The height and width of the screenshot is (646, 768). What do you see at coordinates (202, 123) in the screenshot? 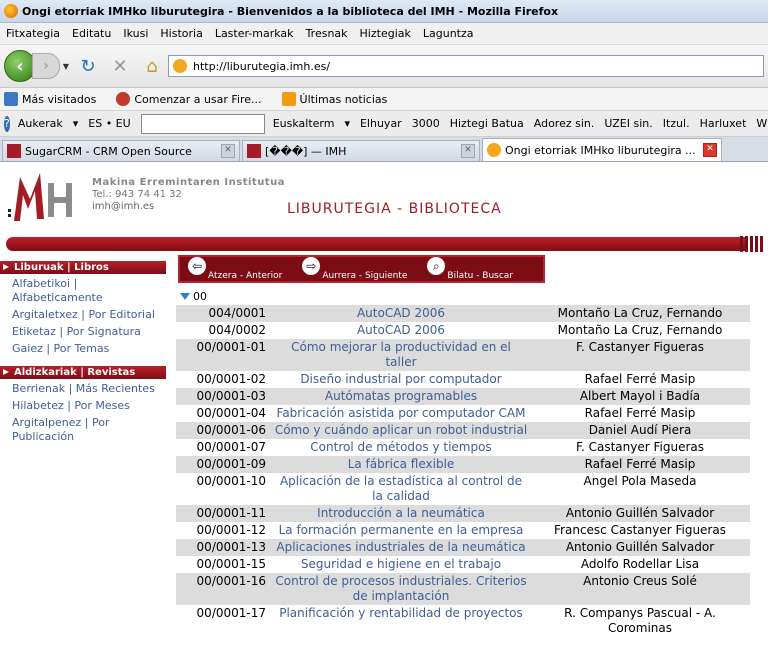
I see `dictionary-search-input` at bounding box center [202, 123].